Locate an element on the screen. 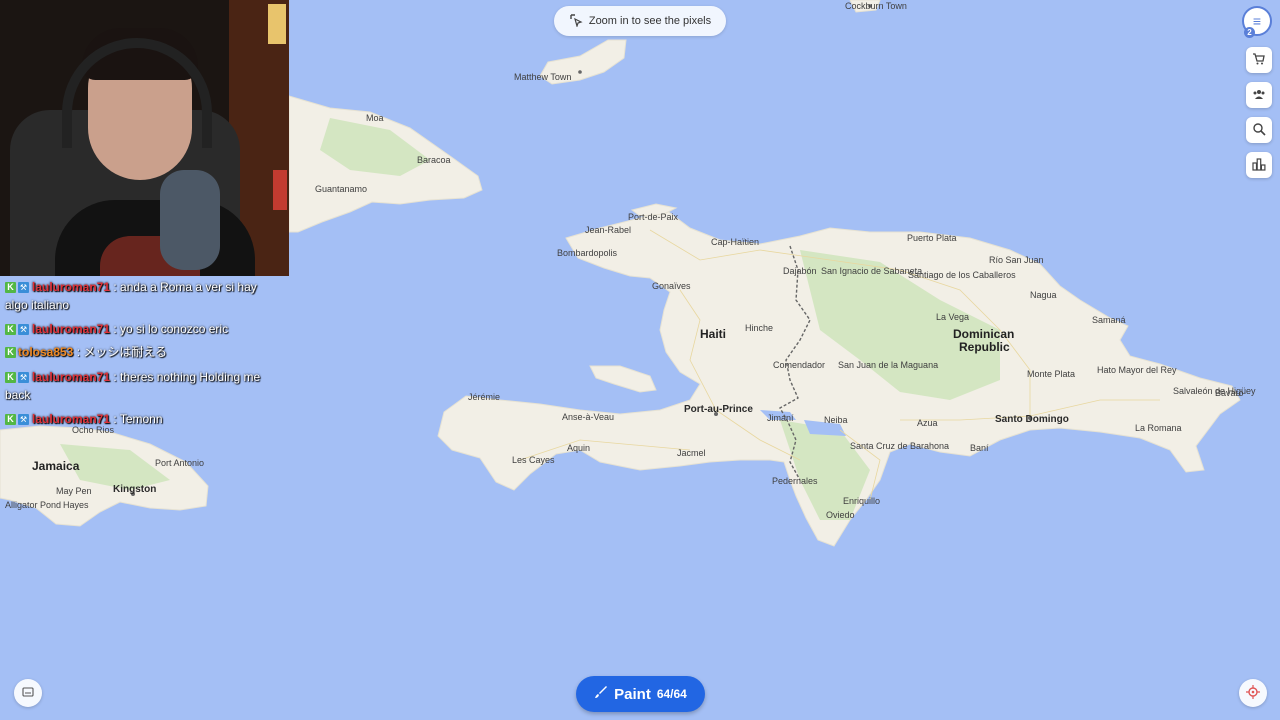 The height and width of the screenshot is (720, 1280). svg-text: Aquin is located at coordinates (578, 448).